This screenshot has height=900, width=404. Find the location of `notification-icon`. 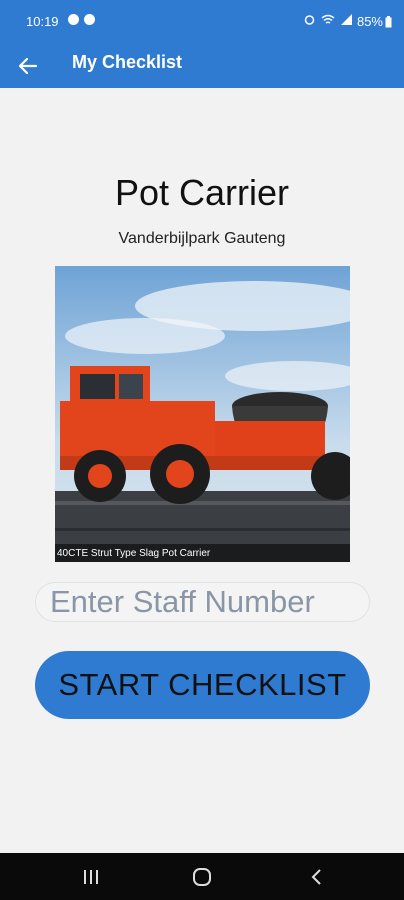

notification-icon is located at coordinates (89, 19).